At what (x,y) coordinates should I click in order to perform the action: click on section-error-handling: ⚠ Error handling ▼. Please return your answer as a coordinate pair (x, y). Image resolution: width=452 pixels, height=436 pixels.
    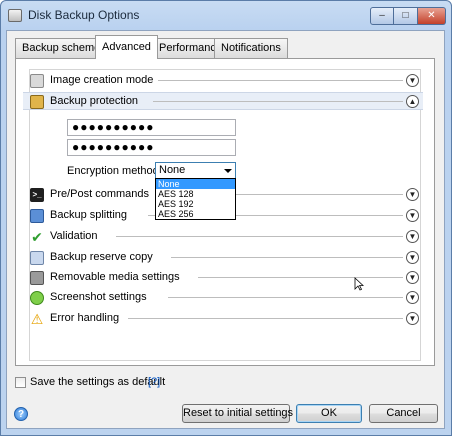
    Looking at the image, I should click on (223, 319).